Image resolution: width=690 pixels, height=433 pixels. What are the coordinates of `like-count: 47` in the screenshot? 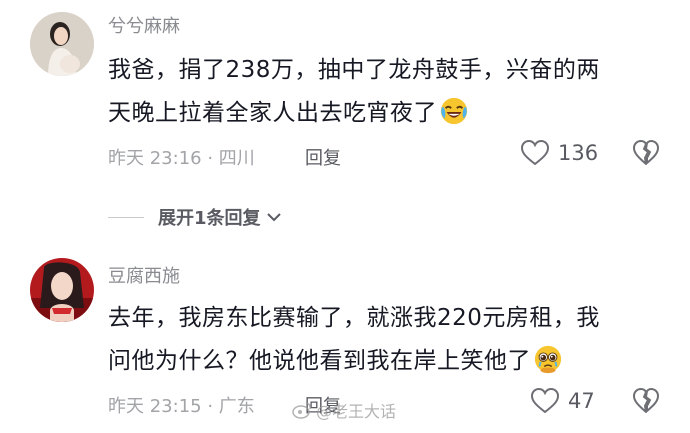 It's located at (581, 401).